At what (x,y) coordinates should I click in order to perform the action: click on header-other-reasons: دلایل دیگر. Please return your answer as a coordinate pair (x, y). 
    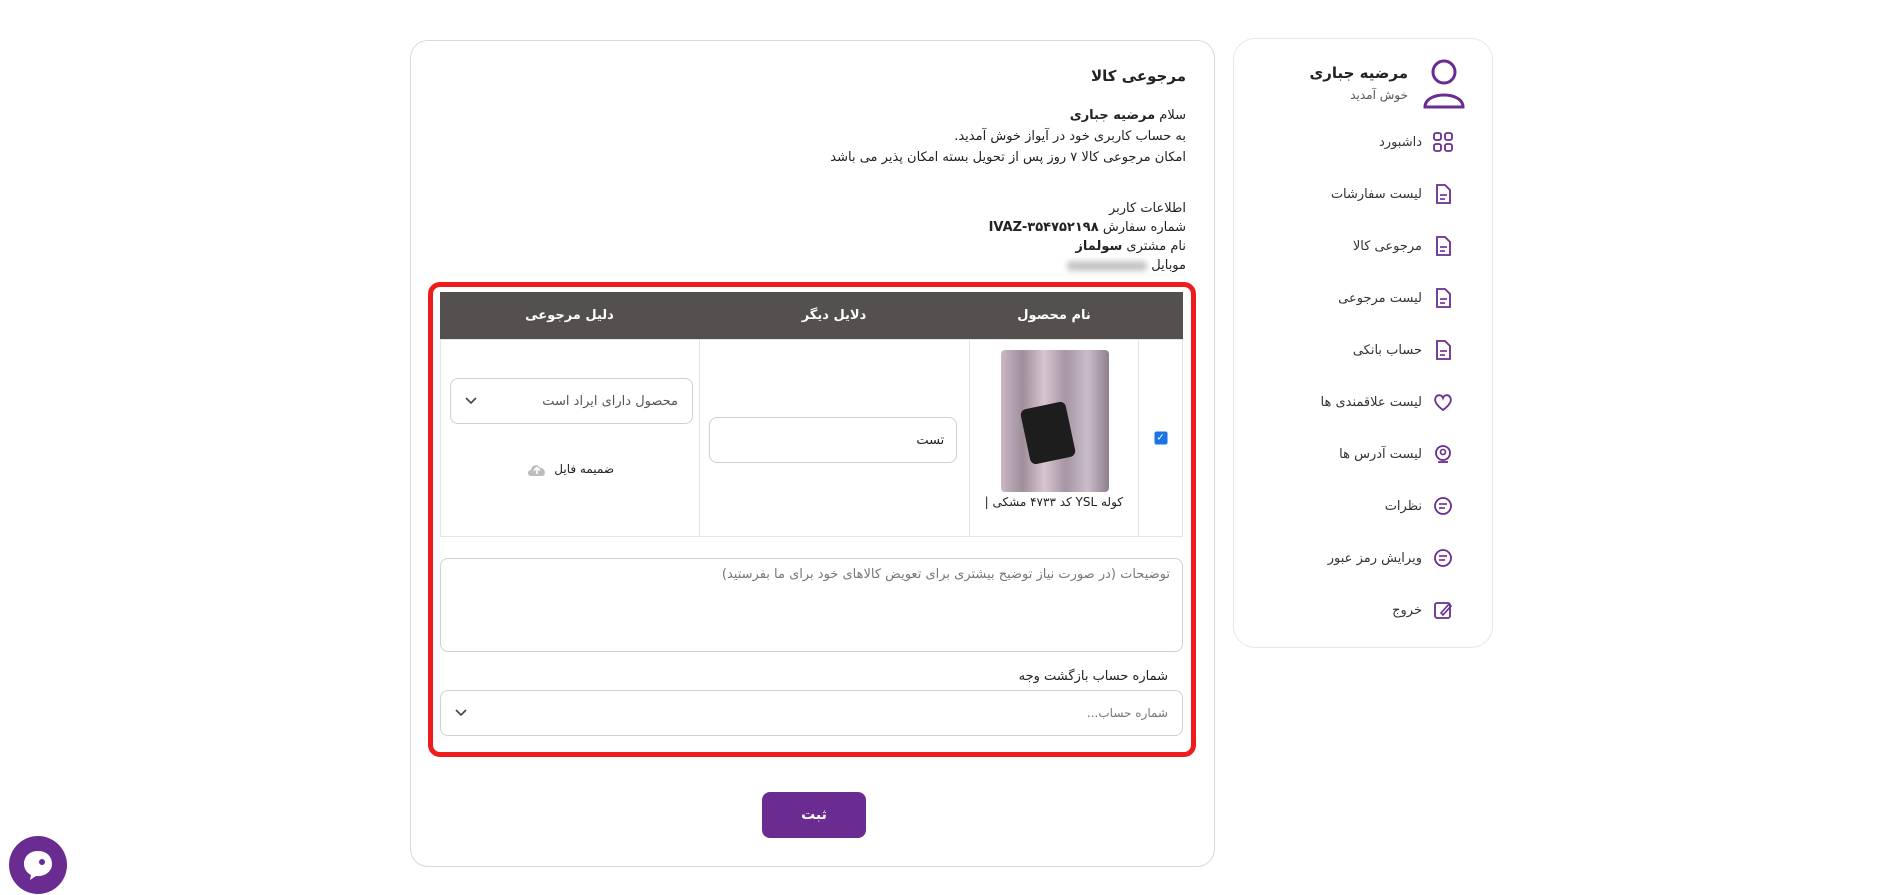
    Looking at the image, I should click on (834, 315).